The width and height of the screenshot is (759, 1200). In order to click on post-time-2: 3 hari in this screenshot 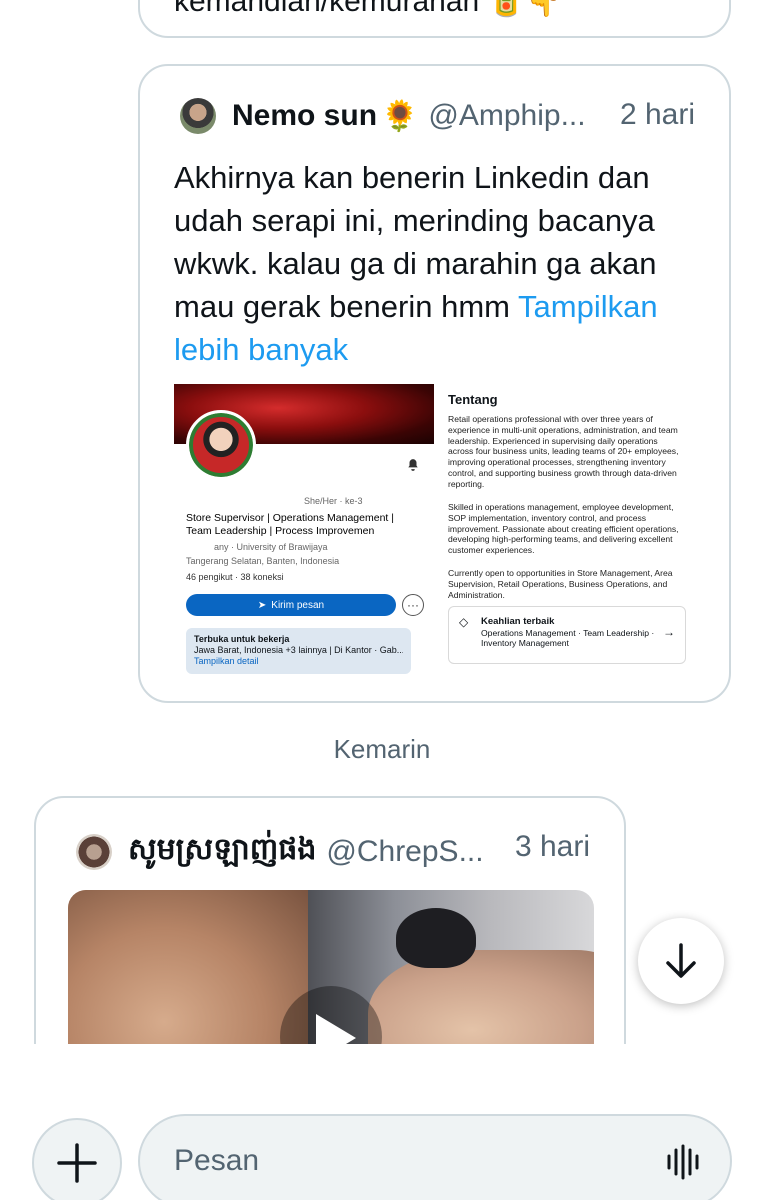, I will do `click(552, 846)`.